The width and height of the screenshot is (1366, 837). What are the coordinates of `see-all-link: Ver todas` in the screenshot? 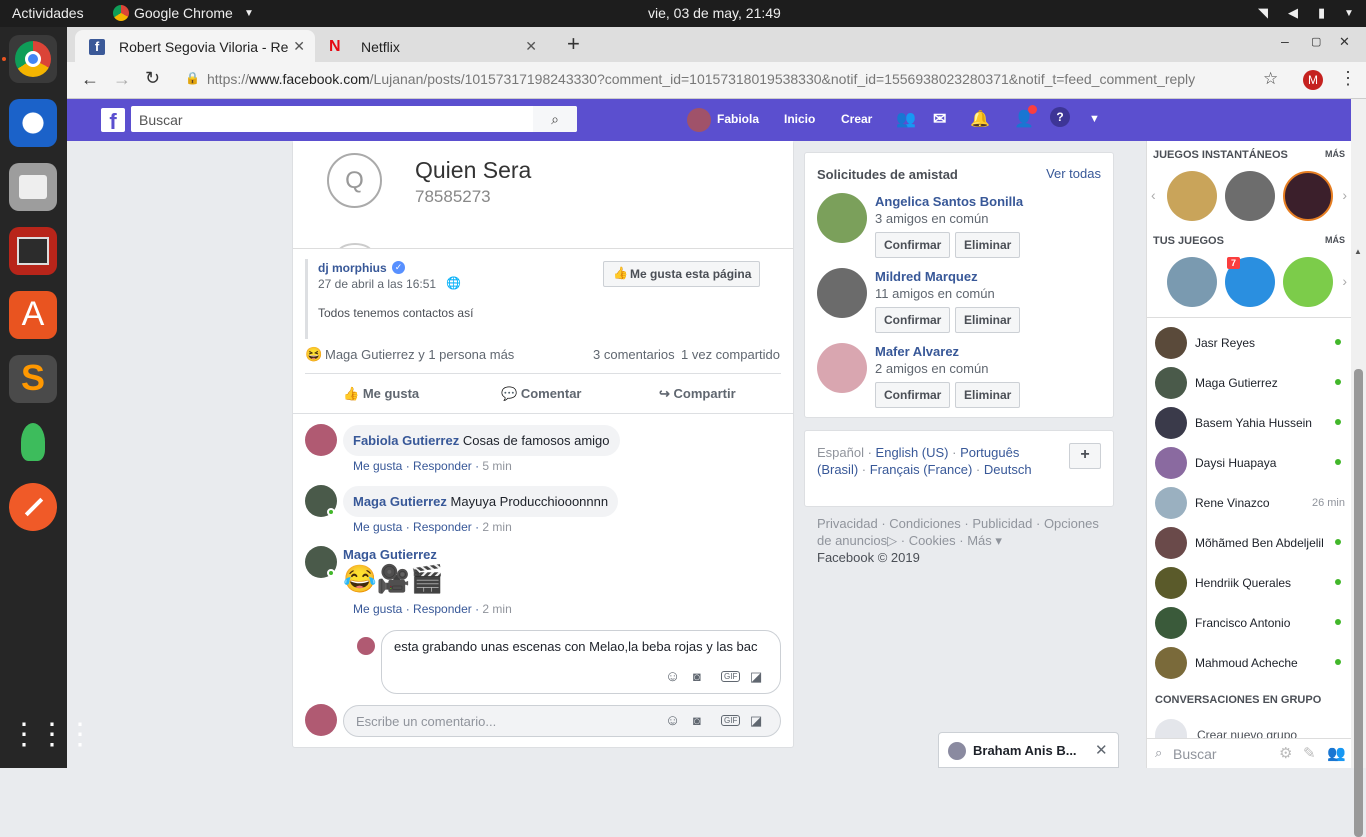 It's located at (1073, 173).